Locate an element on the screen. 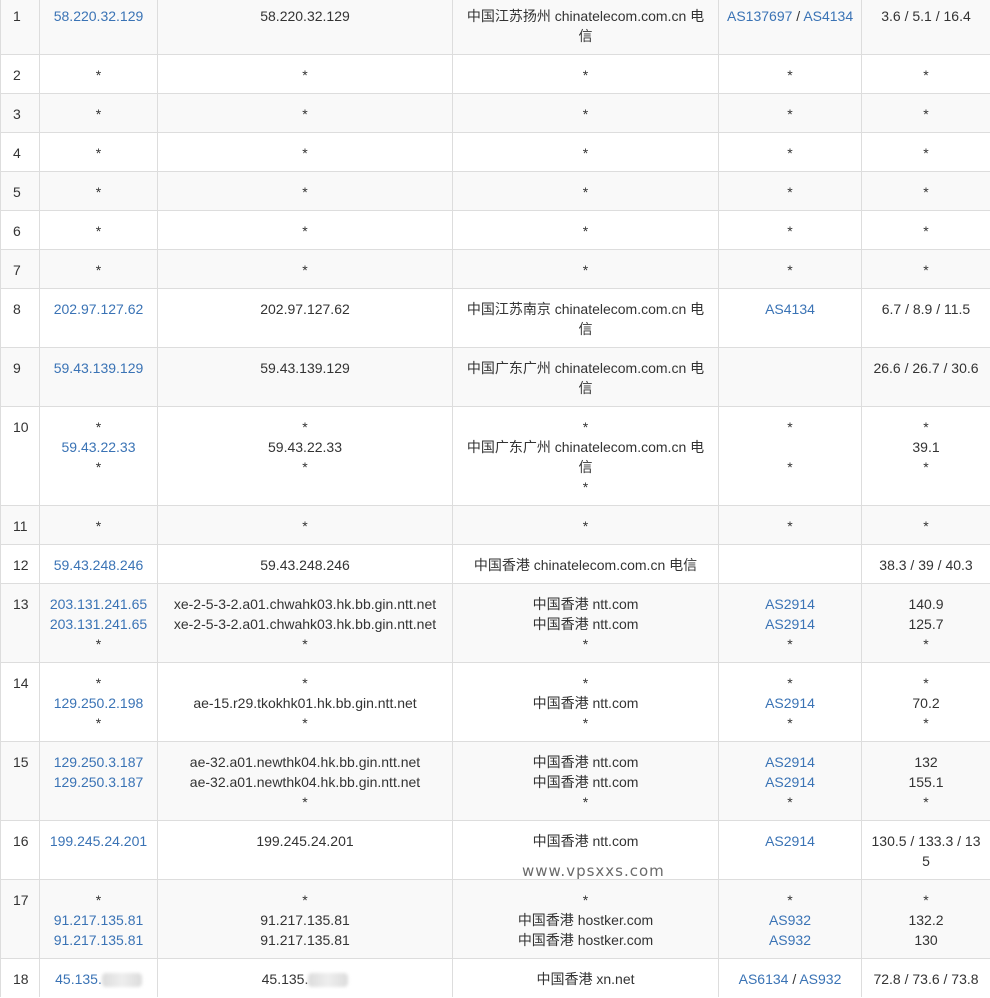 Image resolution: width=990 pixels, height=998 pixels. hostname-line: 91.217.135.81 is located at coordinates (305, 920).